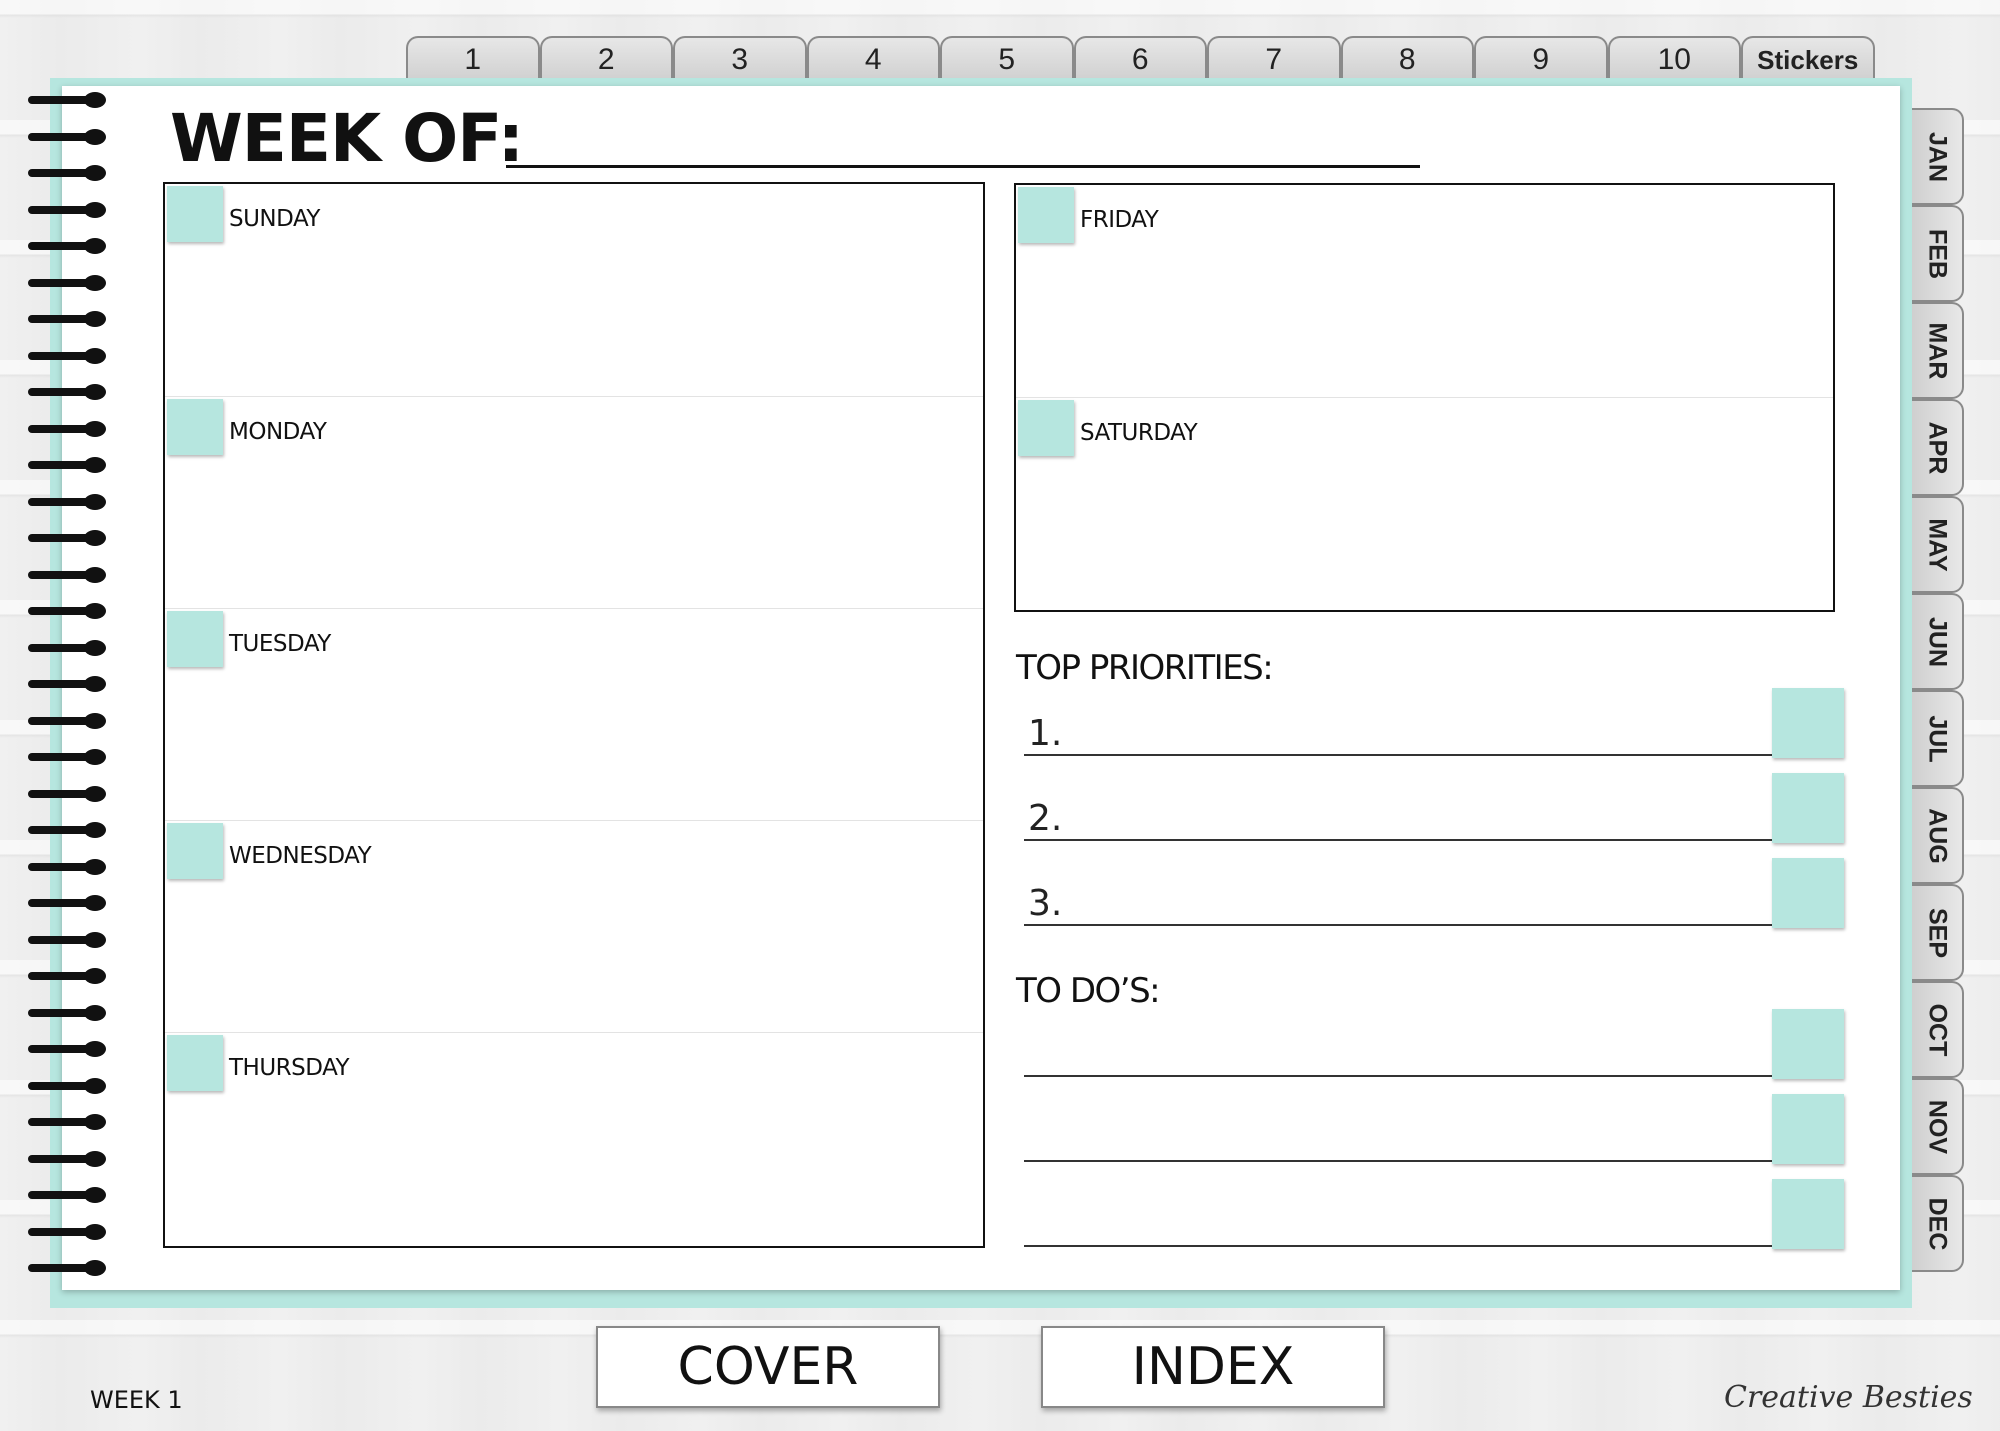 The width and height of the screenshot is (2000, 1431). Describe the element at coordinates (1419, 1135) in the screenshot. I see `todo-2-field` at that location.